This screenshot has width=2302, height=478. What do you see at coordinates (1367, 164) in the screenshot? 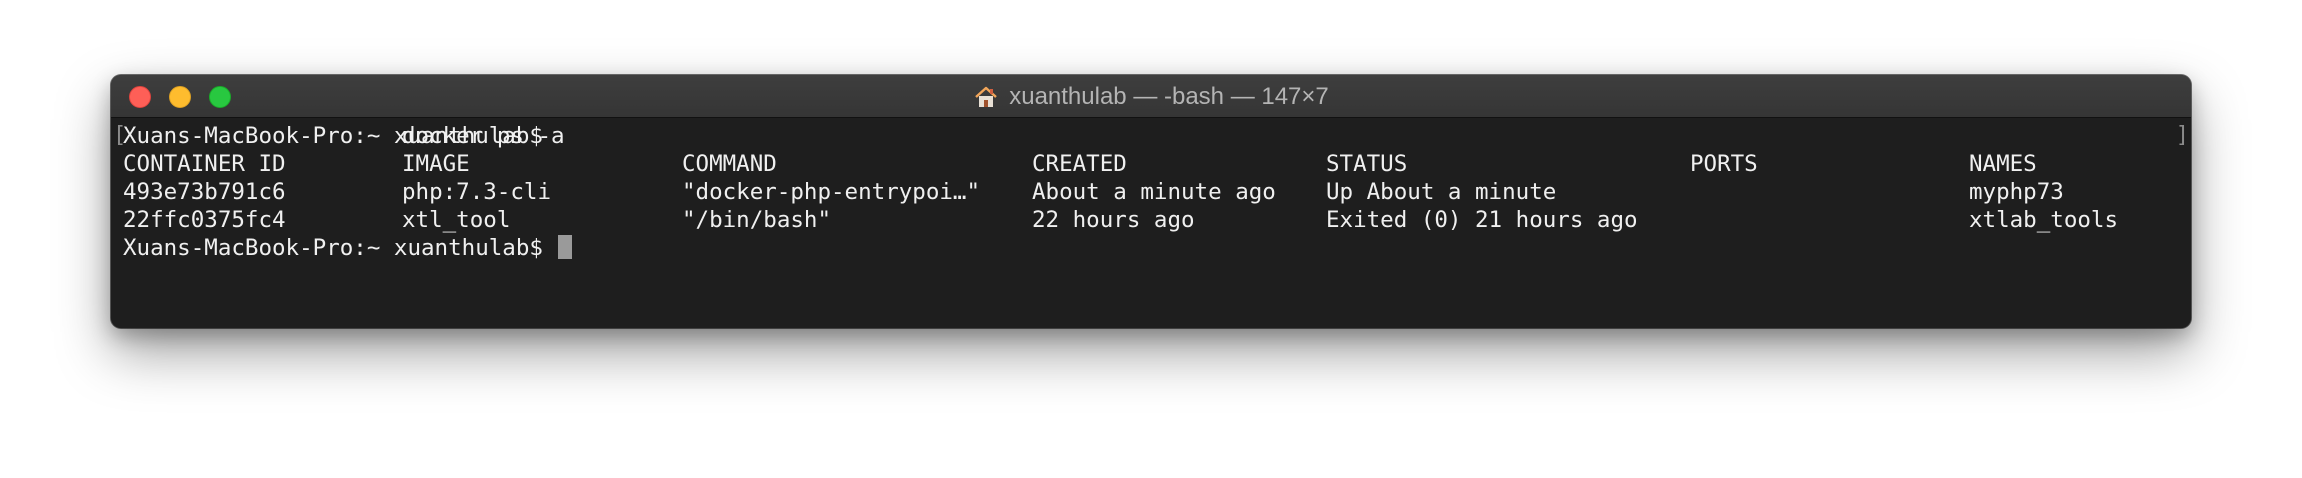
I see `header-status: STATUS` at bounding box center [1367, 164].